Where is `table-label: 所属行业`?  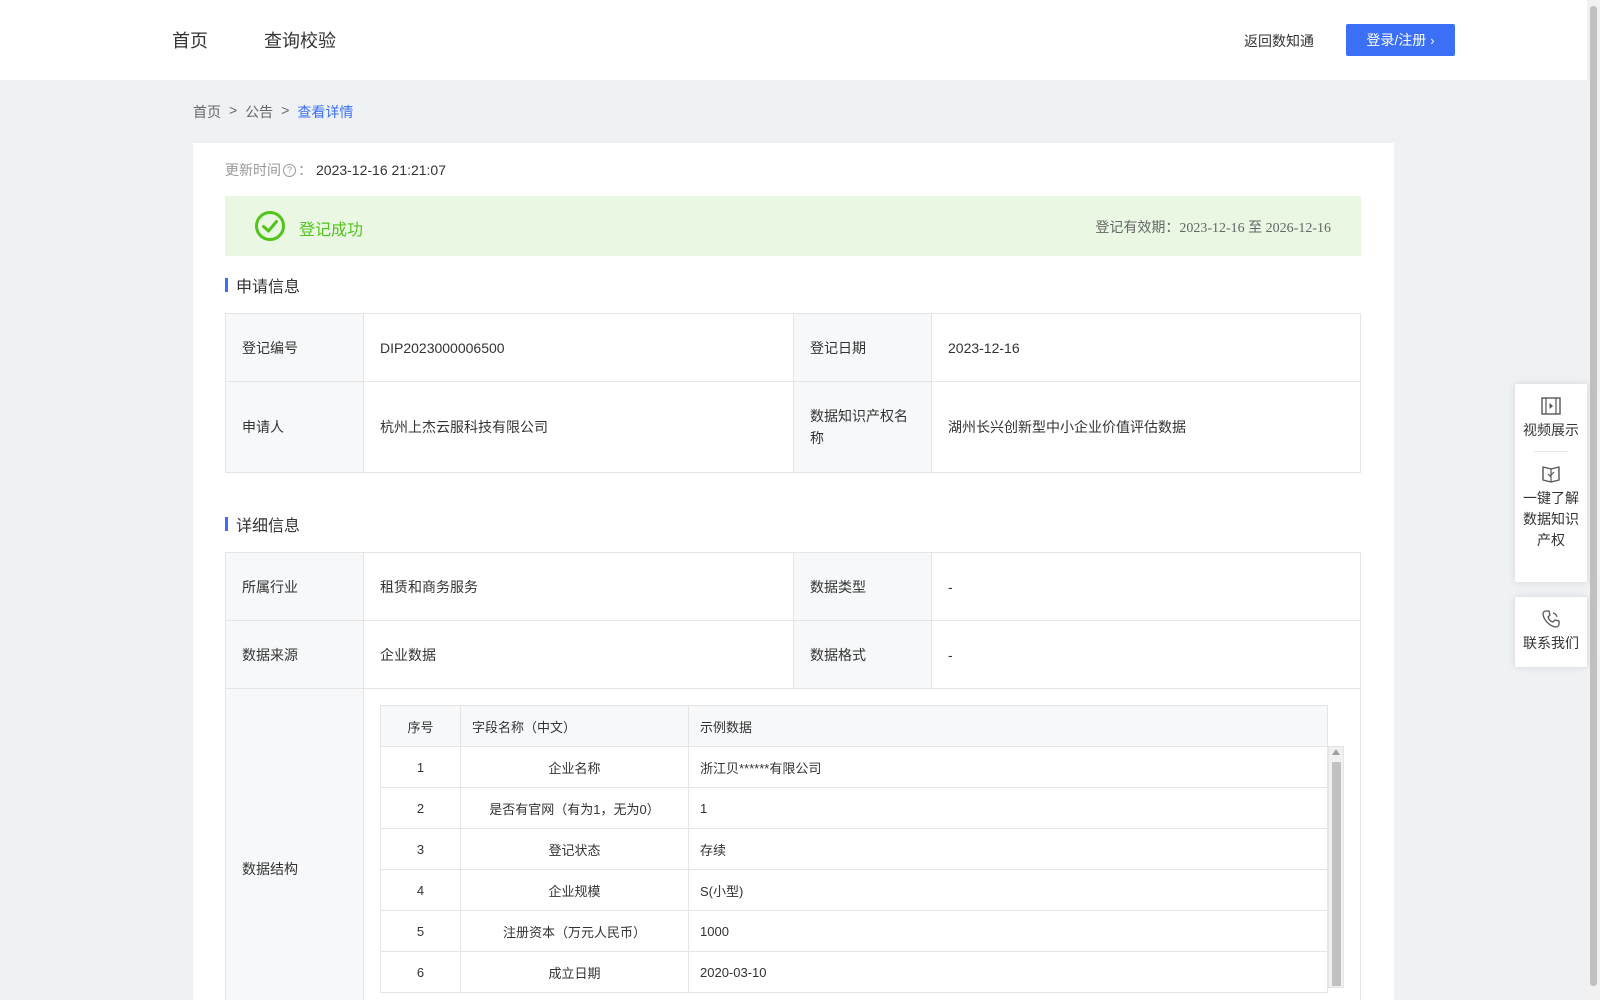 table-label: 所属行业 is located at coordinates (294, 586).